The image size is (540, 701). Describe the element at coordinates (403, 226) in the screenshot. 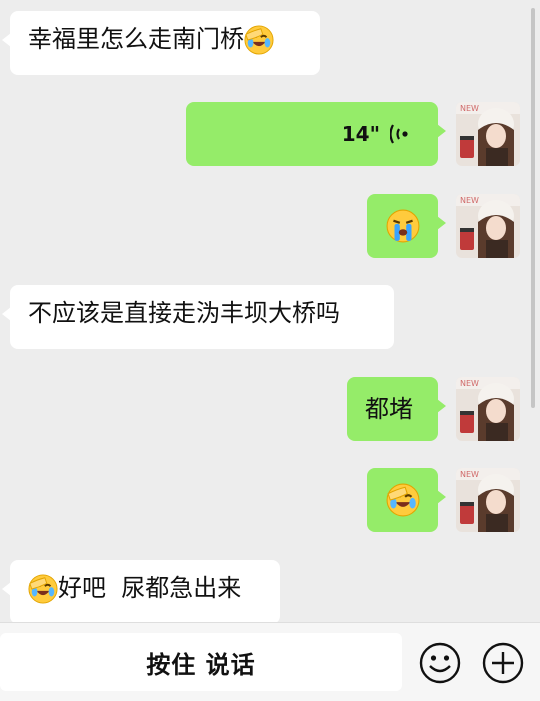

I see `crying-emoji-icon` at that location.